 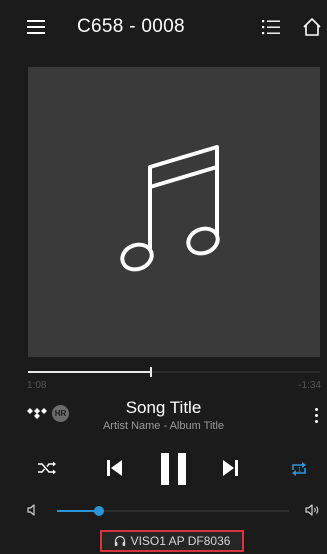 I want to click on output-device-button: VISO1 AP DF8036, so click(x=172, y=541).